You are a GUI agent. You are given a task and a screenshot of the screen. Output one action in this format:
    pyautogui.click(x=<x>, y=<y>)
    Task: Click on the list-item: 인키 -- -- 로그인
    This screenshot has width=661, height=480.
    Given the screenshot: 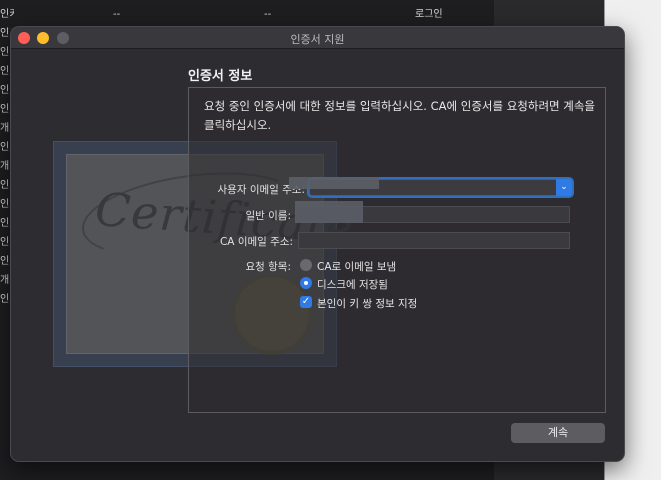 What is the action you would take?
    pyautogui.click(x=247, y=14)
    